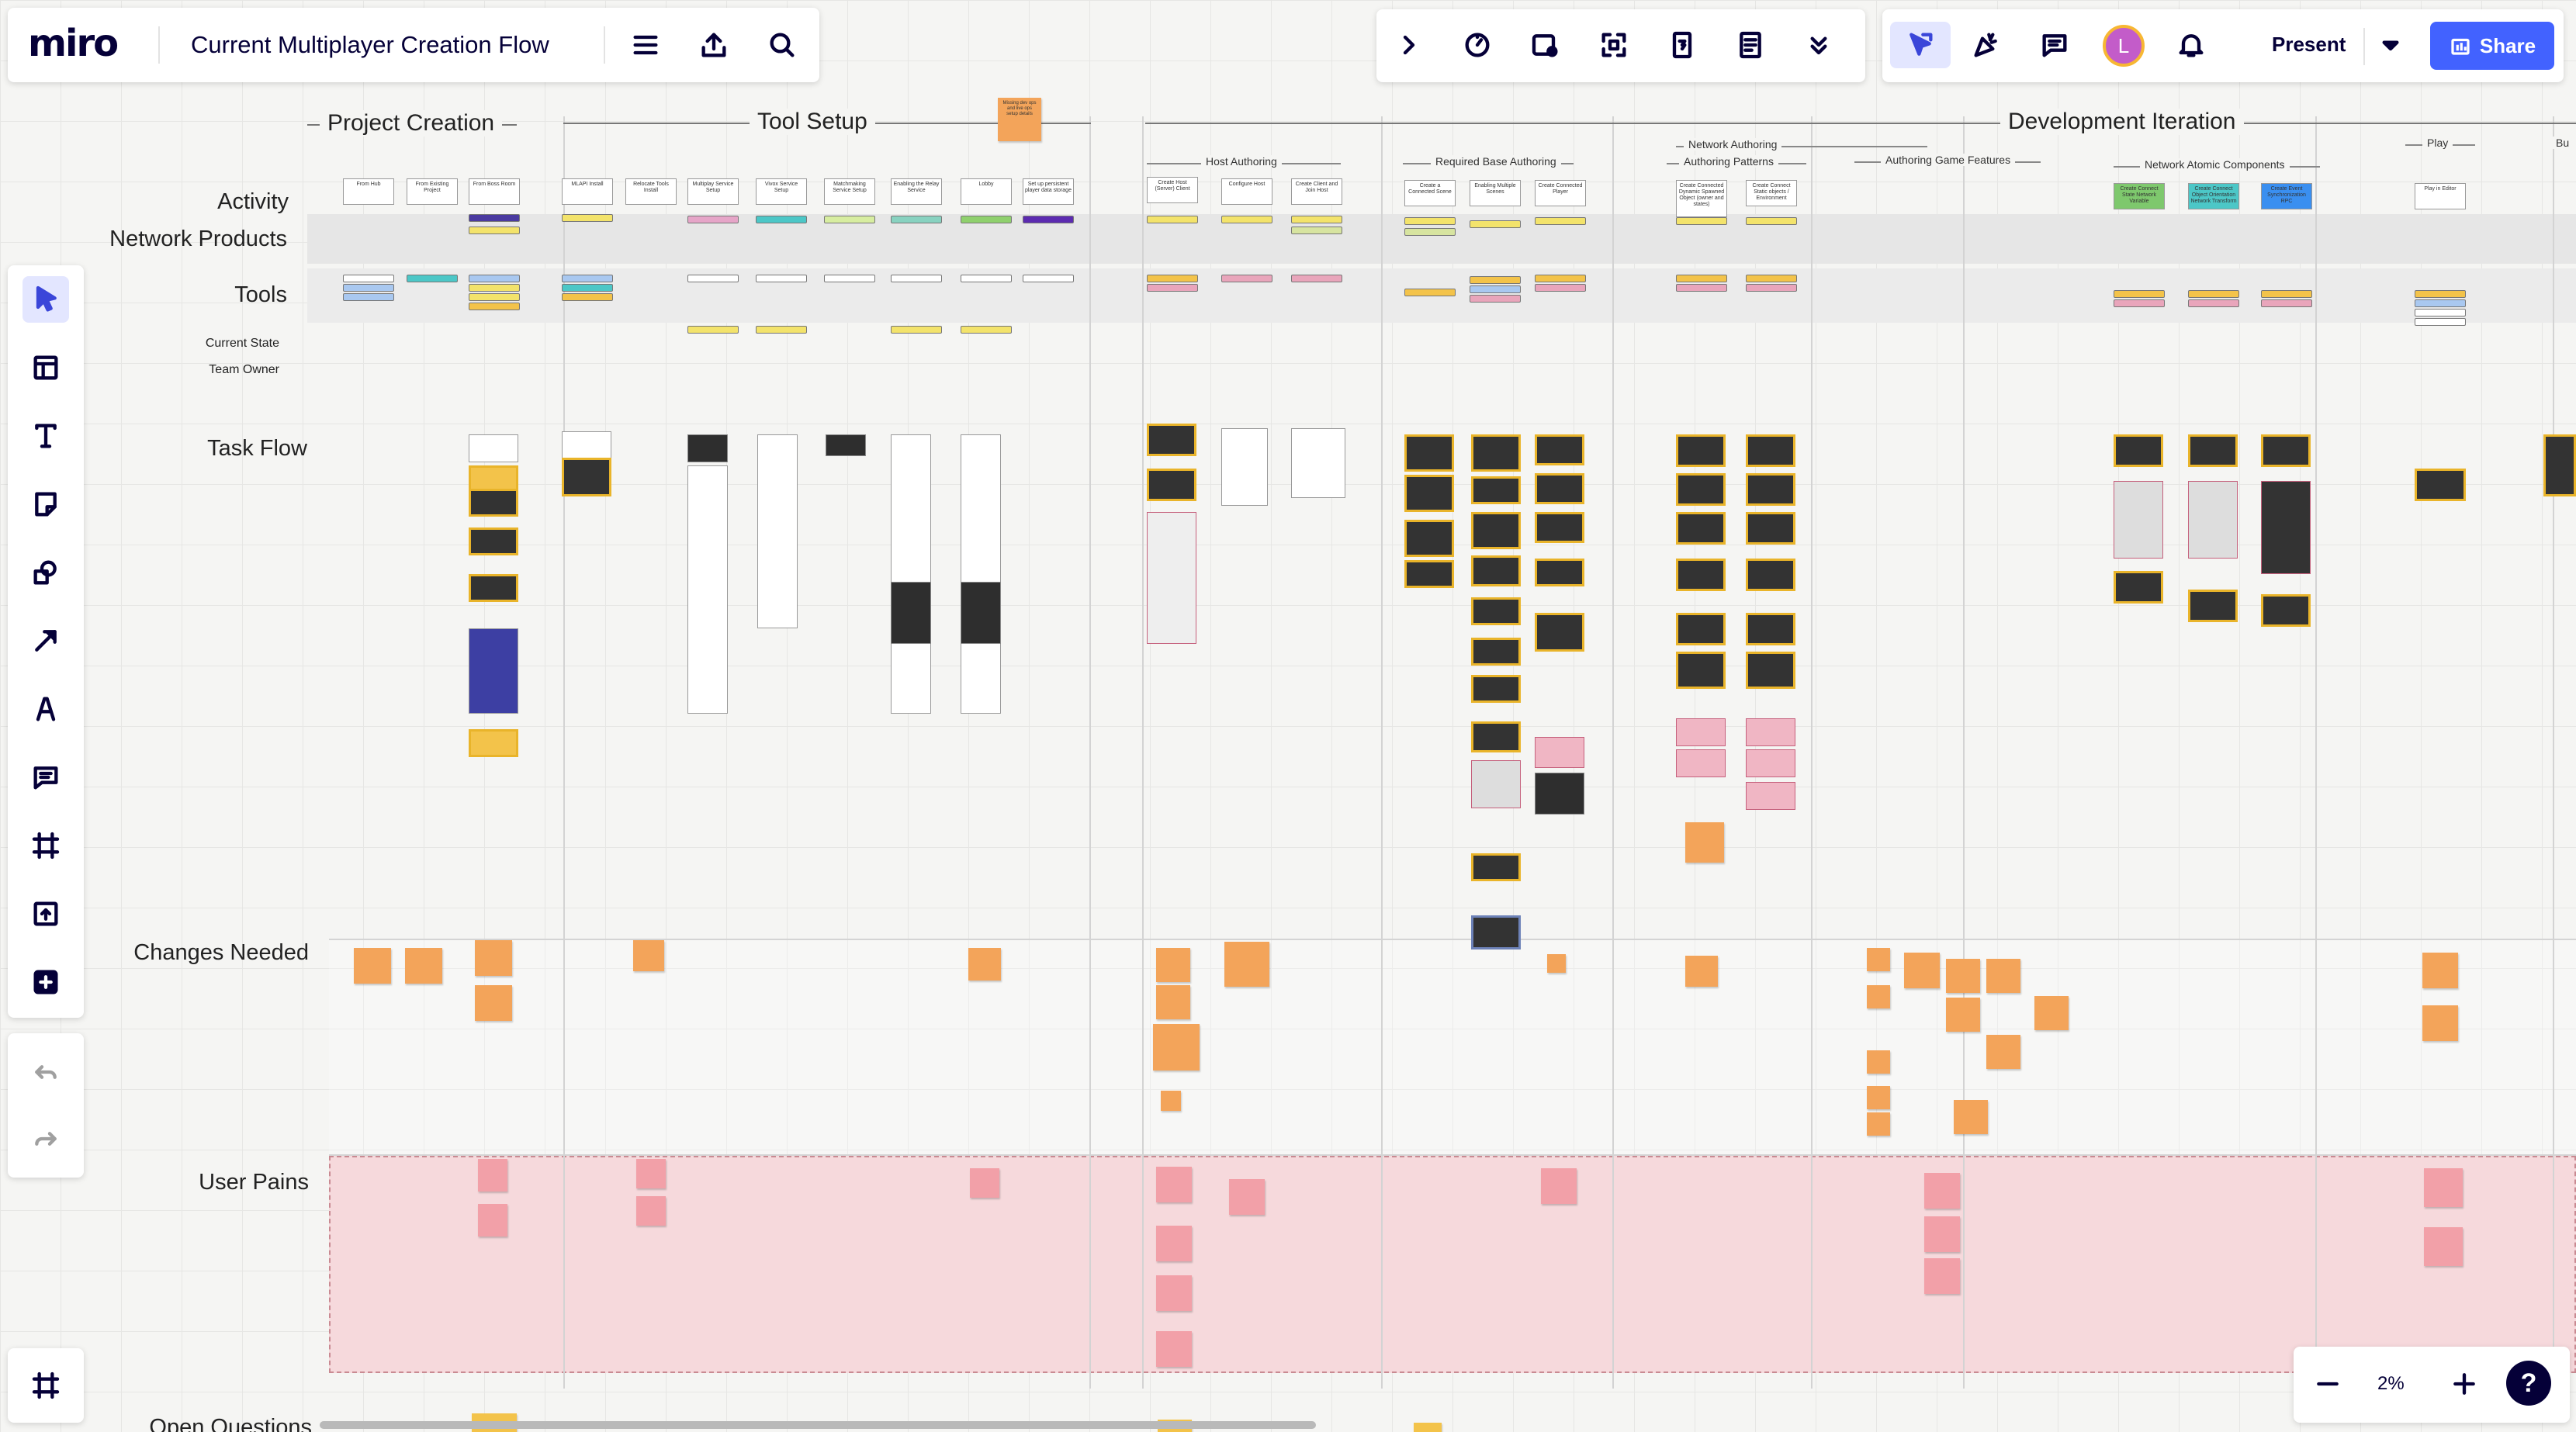  I want to click on share-button: Share, so click(2492, 46).